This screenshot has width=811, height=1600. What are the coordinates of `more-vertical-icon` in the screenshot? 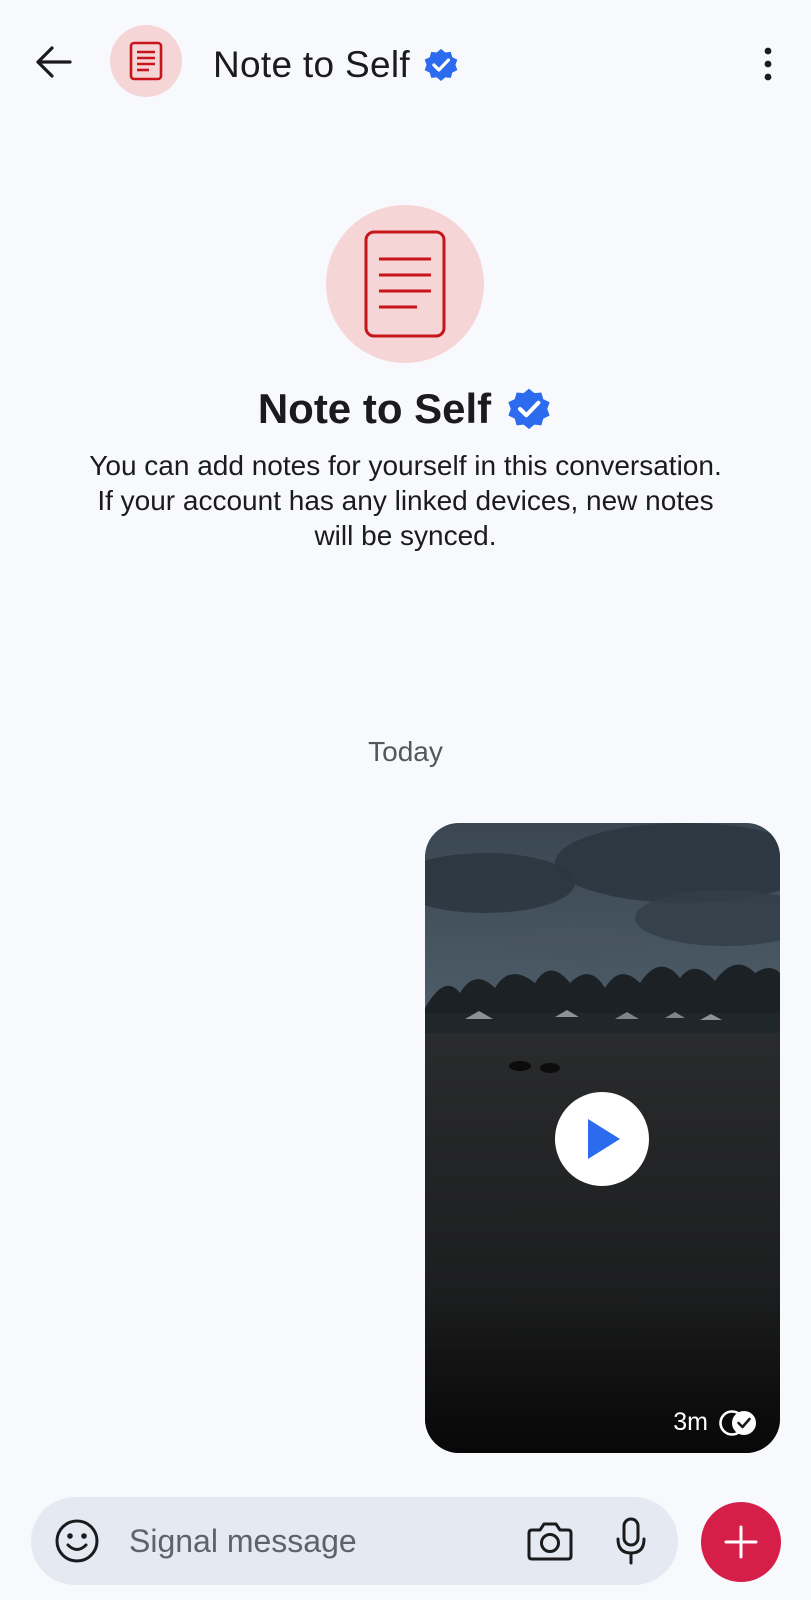 It's located at (768, 64).